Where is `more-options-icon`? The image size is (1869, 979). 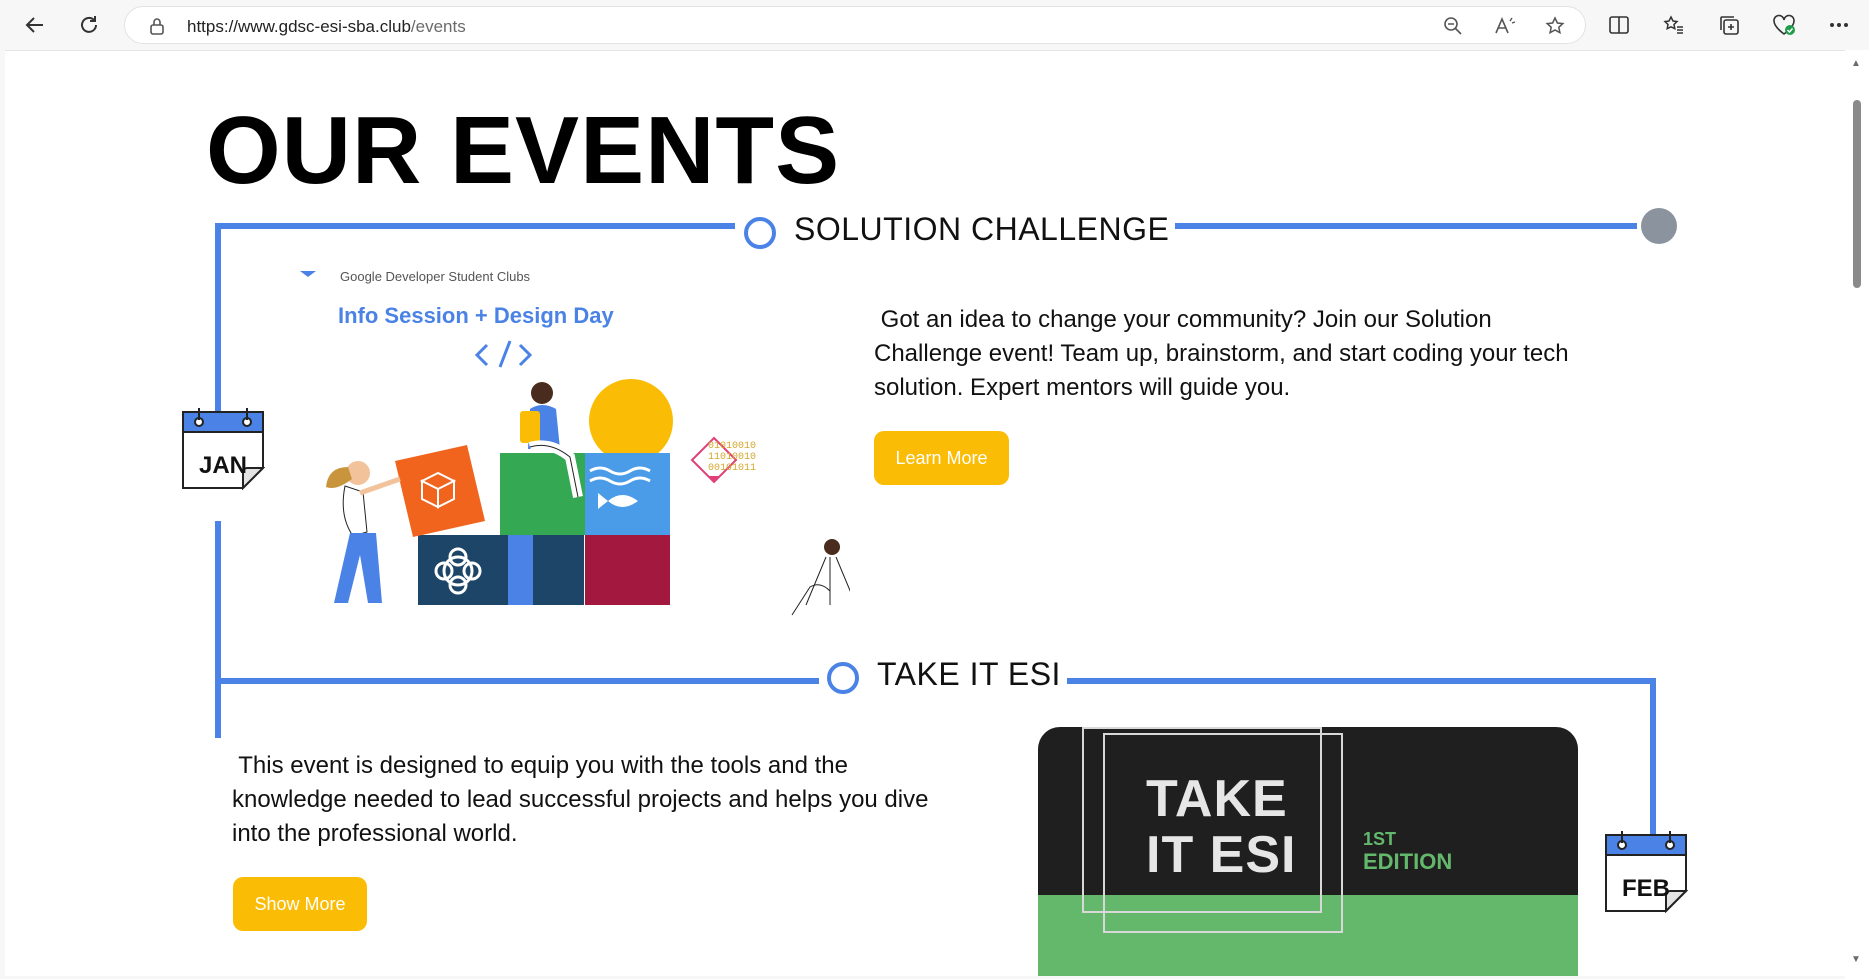 more-options-icon is located at coordinates (1839, 25).